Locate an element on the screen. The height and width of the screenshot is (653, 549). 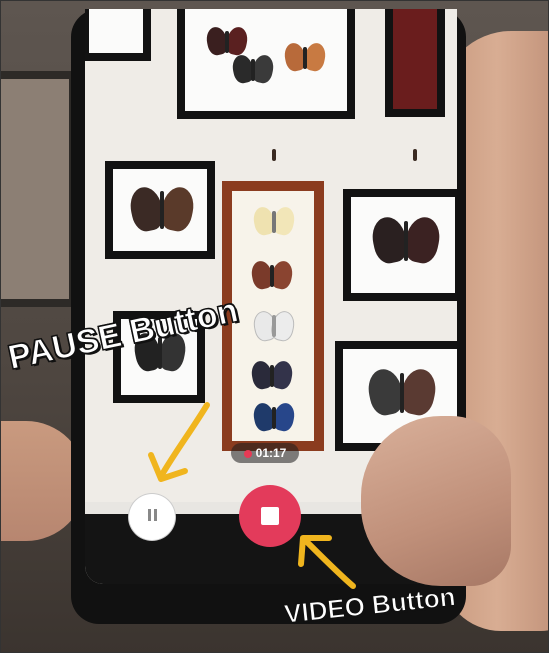
elapsed-time: 01:17 is located at coordinates (271, 453).